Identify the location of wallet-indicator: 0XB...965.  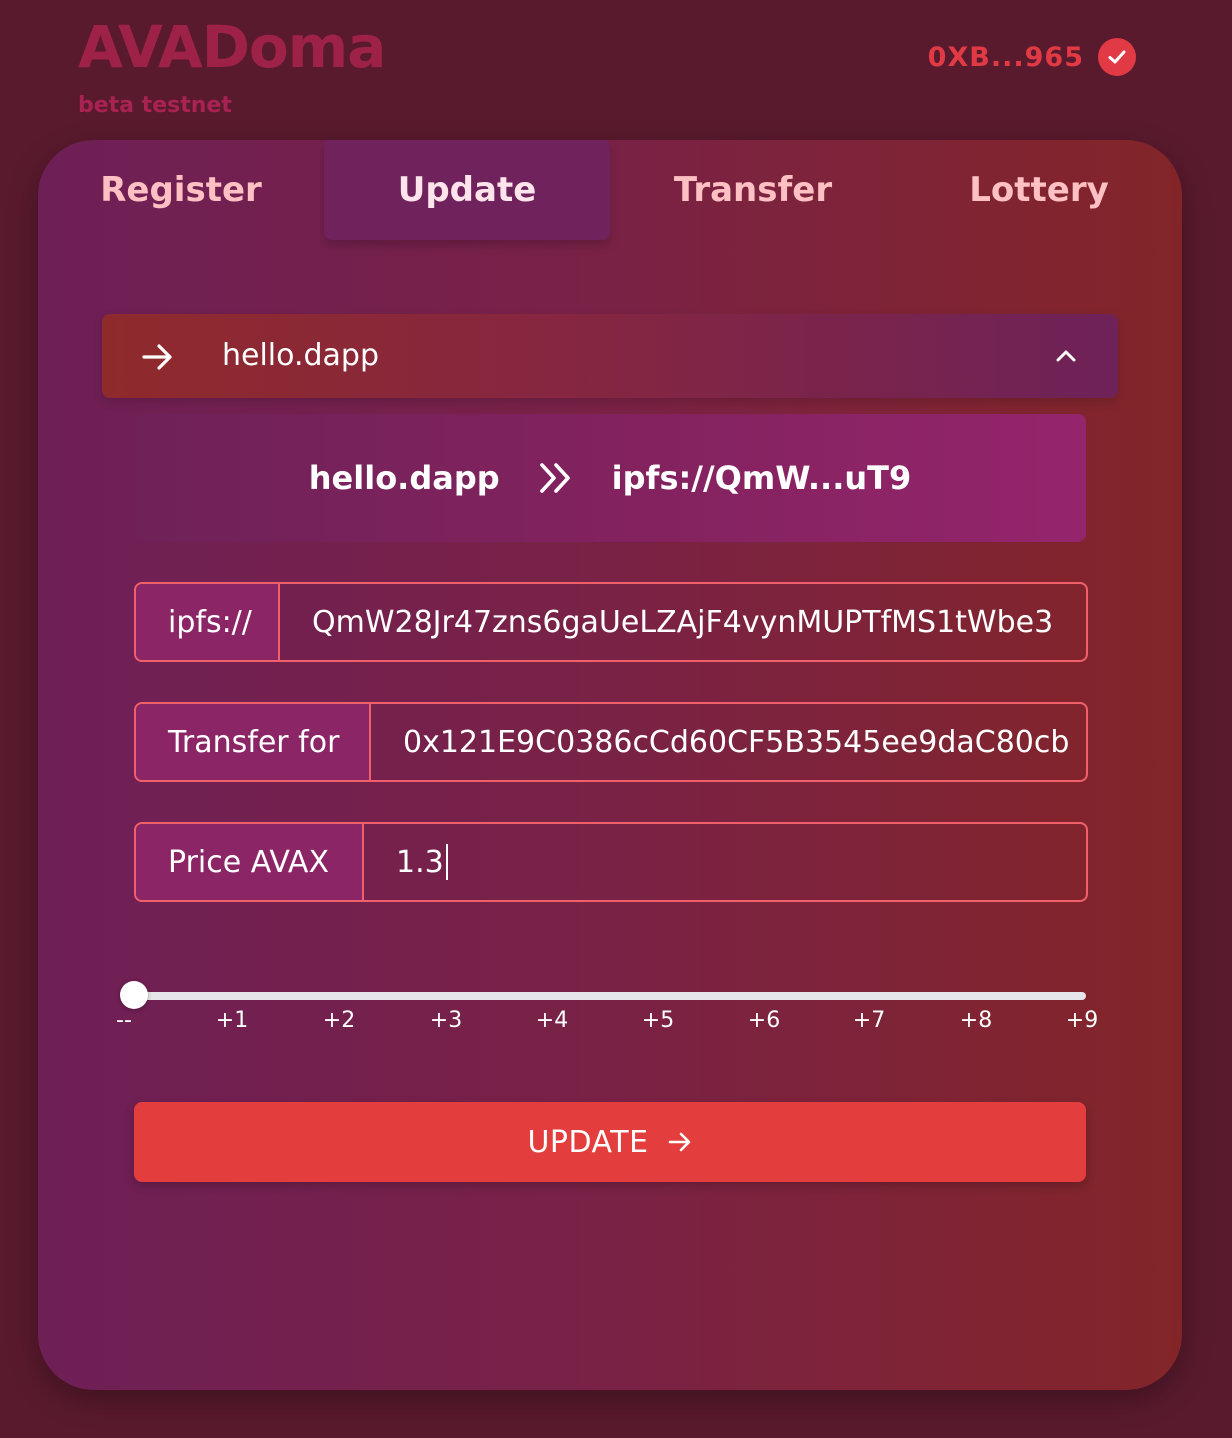
(1032, 57).